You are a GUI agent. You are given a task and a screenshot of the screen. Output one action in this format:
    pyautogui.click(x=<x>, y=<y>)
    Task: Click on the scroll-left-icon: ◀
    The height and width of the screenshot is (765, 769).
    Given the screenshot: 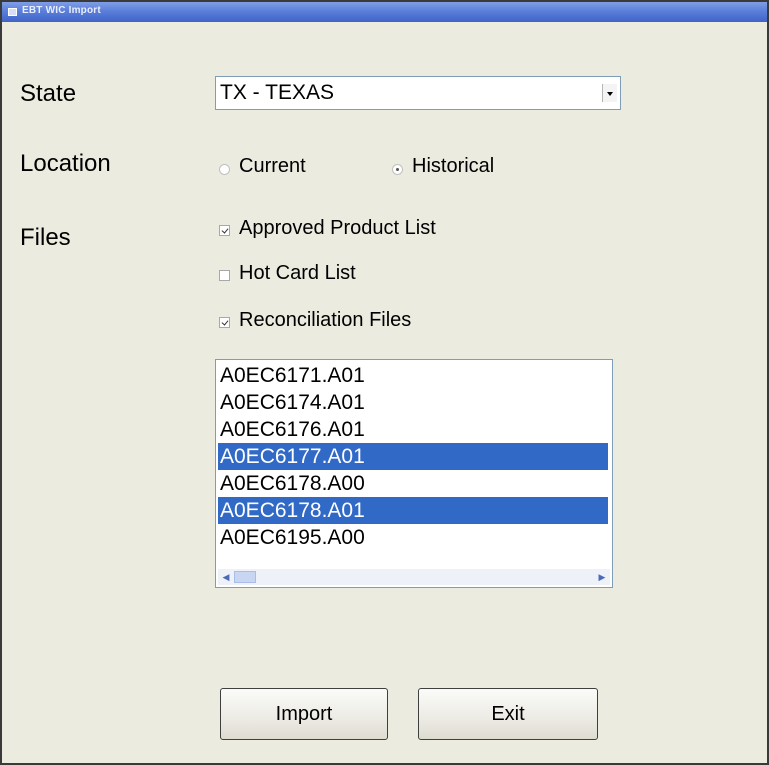 What is the action you would take?
    pyautogui.click(x=226, y=577)
    